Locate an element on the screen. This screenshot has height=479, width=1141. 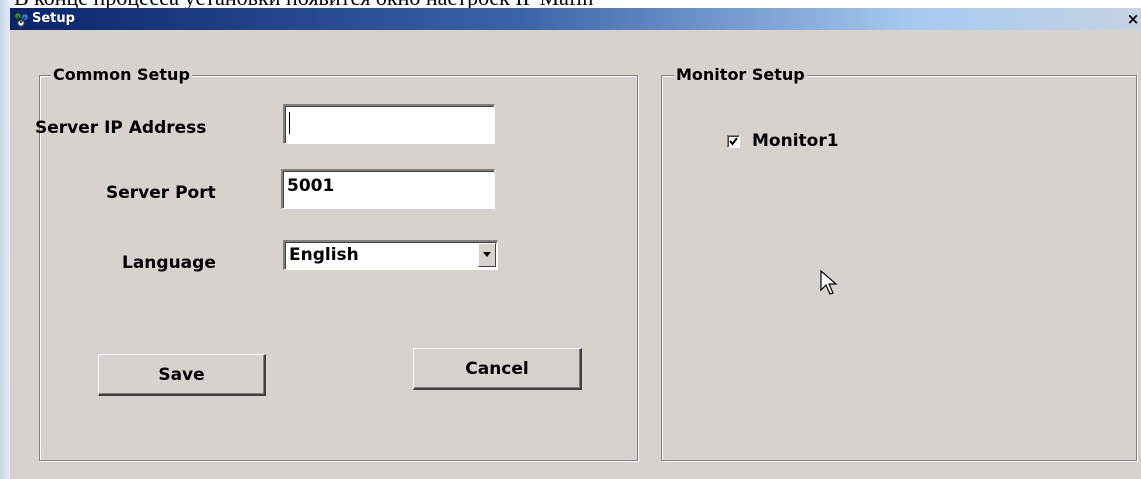
mouse-pointer-icon is located at coordinates (829, 283).